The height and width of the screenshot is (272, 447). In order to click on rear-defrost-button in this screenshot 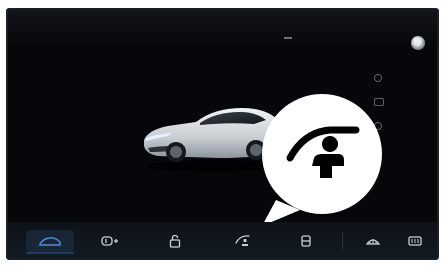, I will do `click(415, 241)`.